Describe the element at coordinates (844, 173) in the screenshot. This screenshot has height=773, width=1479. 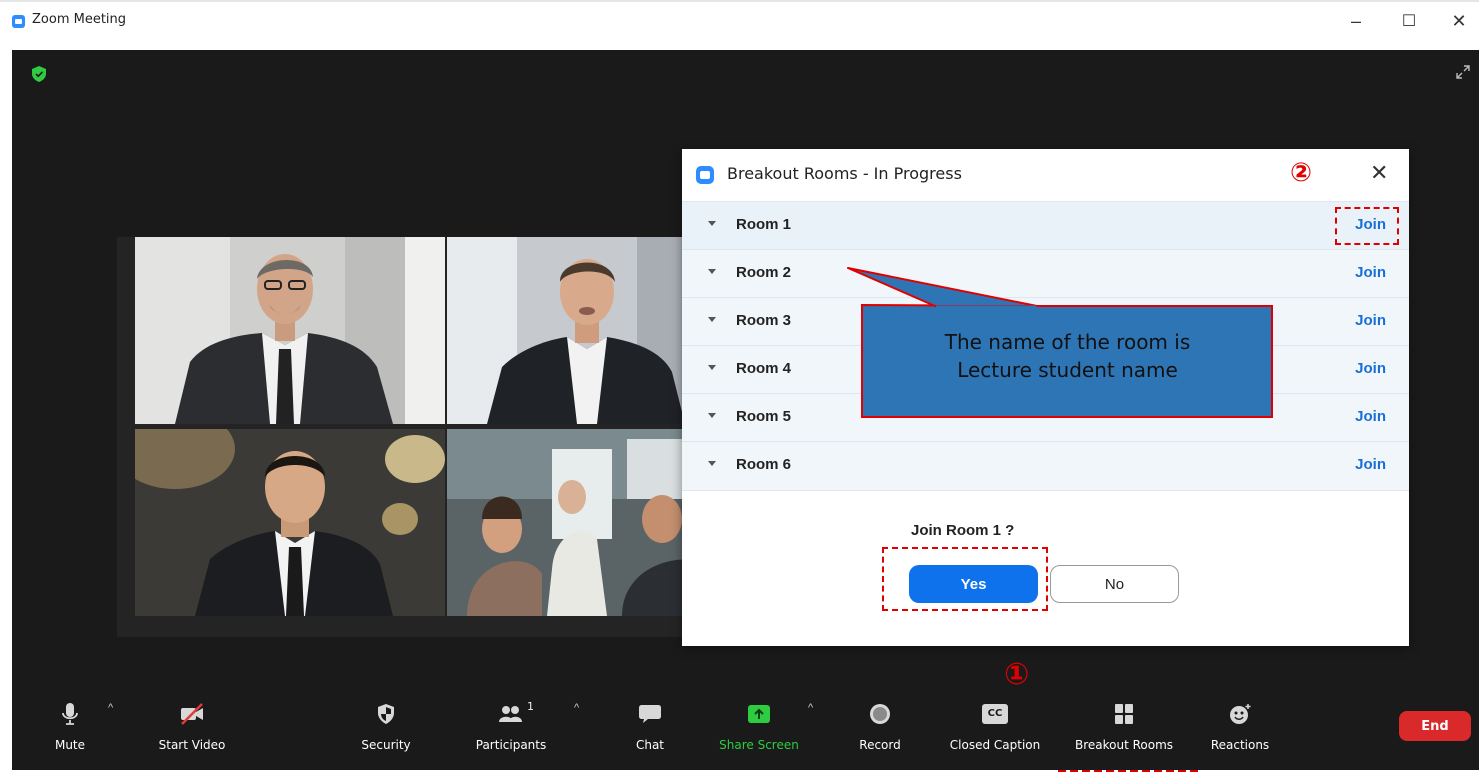
I see `dialog-title: Breakout Rooms - In Progress` at that location.